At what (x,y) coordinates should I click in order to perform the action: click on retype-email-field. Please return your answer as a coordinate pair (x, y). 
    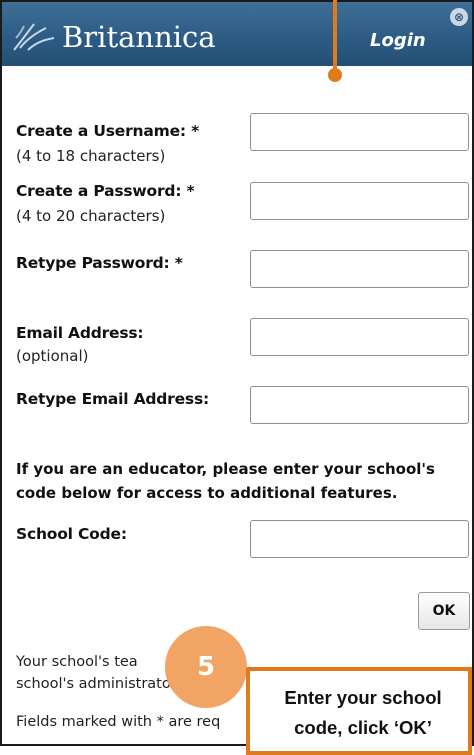
    Looking at the image, I should click on (359, 405).